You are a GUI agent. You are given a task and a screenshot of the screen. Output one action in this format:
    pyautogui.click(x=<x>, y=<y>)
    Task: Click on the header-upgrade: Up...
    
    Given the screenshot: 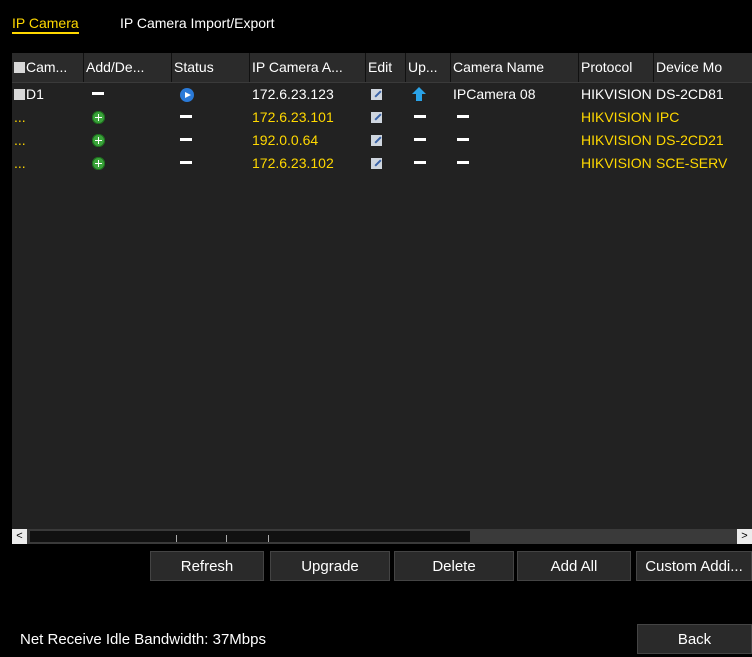 What is the action you would take?
    pyautogui.click(x=428, y=67)
    